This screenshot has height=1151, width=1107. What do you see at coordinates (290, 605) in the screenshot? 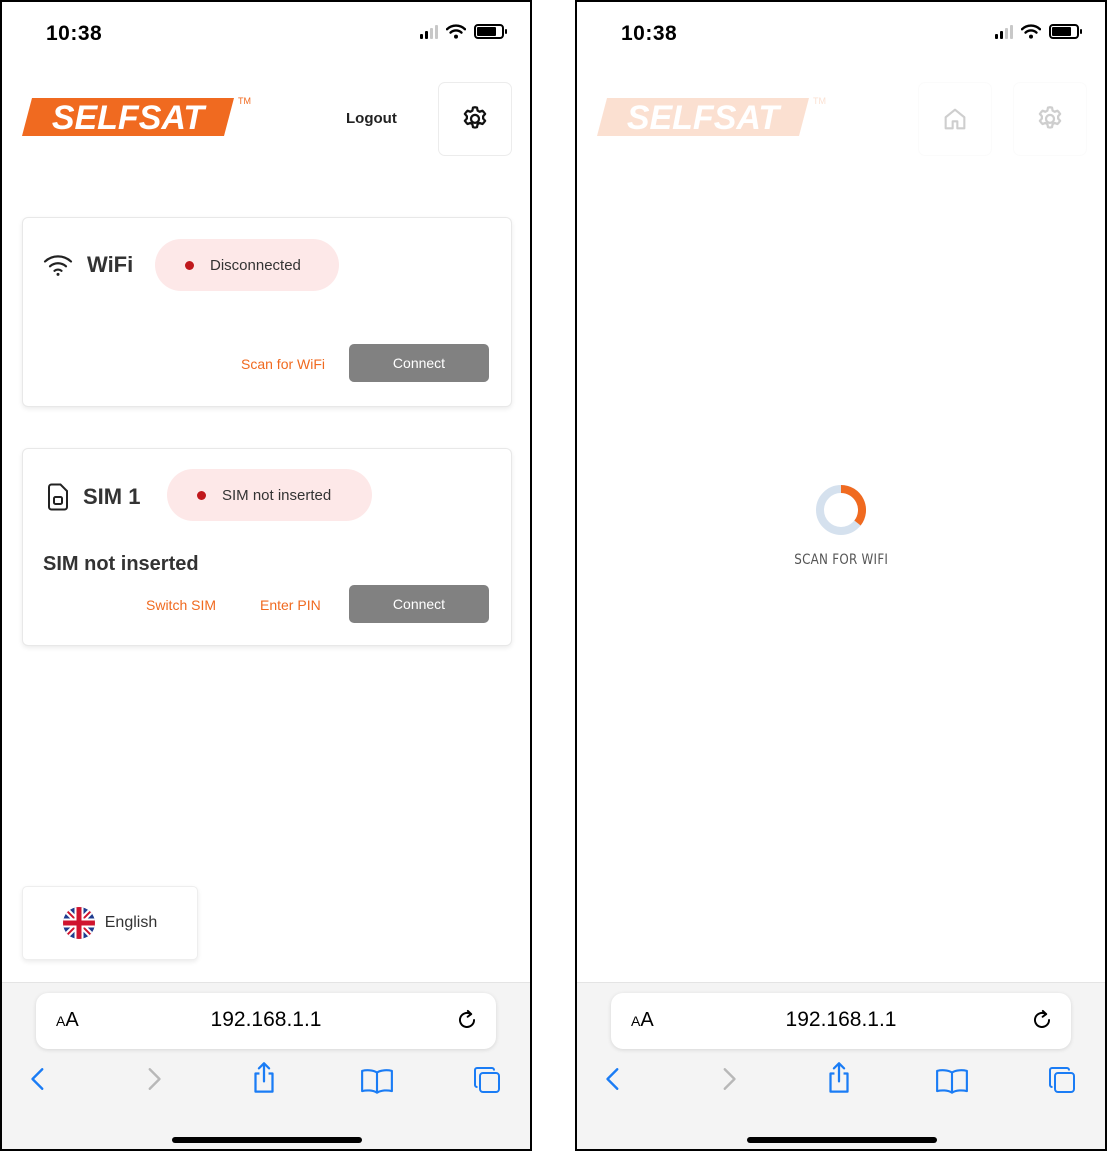
I see `enter-pin-link: Enter PIN` at bounding box center [290, 605].